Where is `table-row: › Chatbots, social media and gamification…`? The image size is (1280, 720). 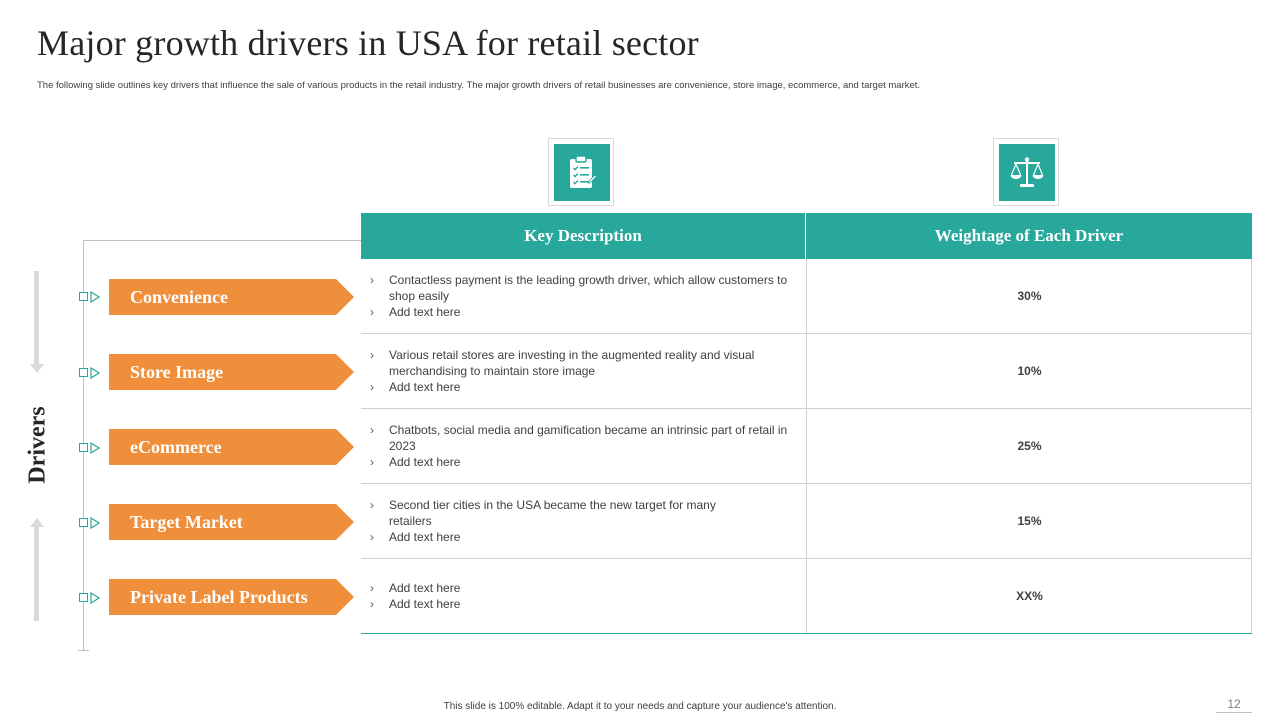
table-row: › Chatbots, social media and gamification… is located at coordinates (806, 446).